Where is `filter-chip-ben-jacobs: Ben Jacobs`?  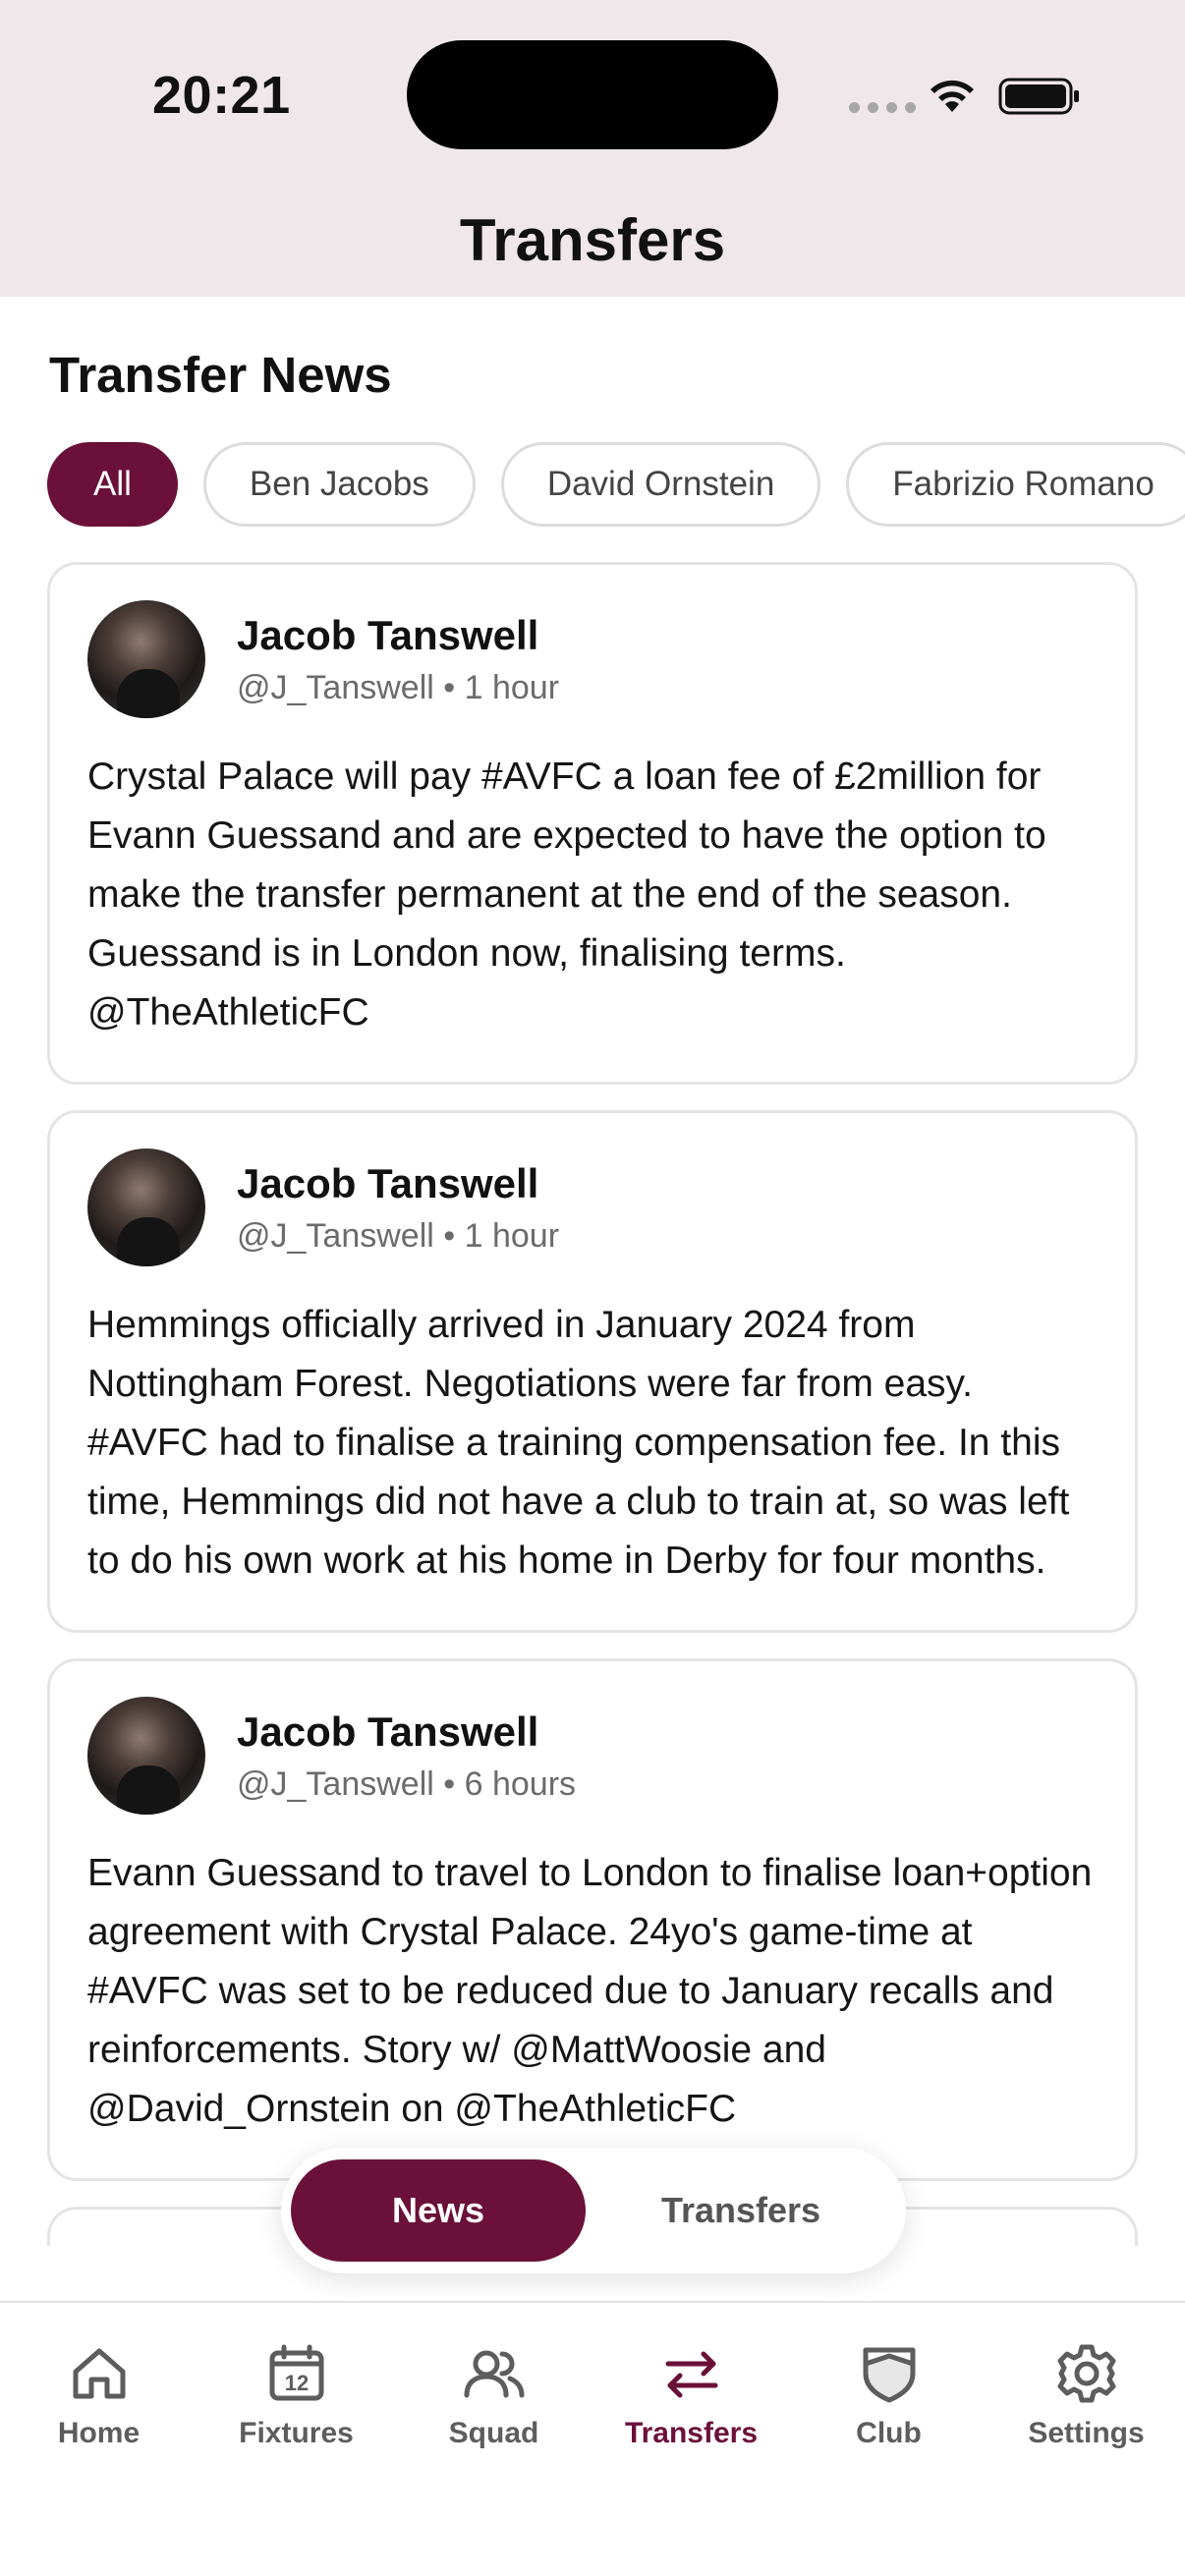 filter-chip-ben-jacobs: Ben Jacobs is located at coordinates (339, 484).